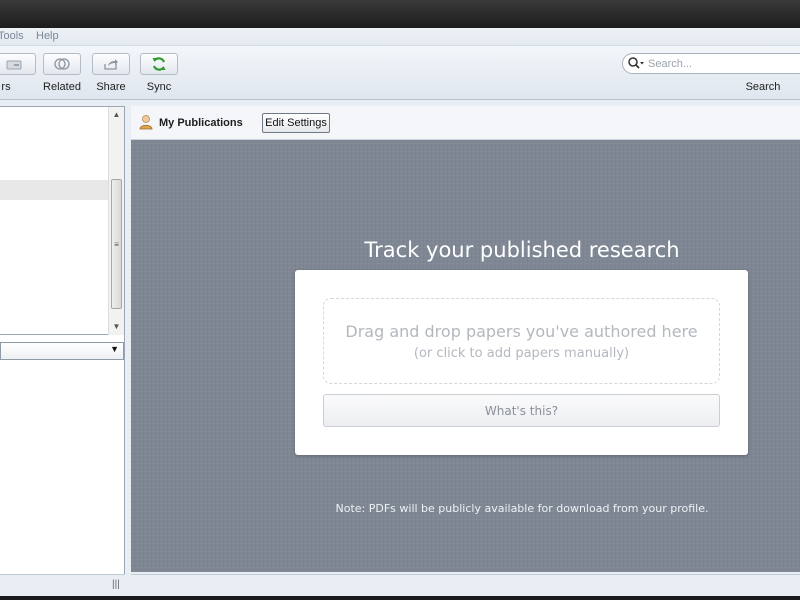 Image resolution: width=800 pixels, height=600 pixels. I want to click on scroll-thumb: ≡, so click(116, 244).